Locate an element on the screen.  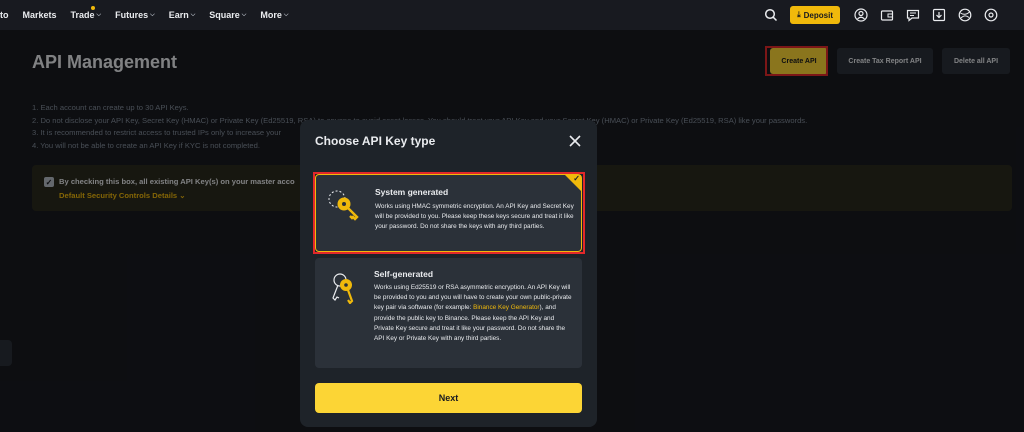
nav-item-partial: to is located at coordinates (4, 15).